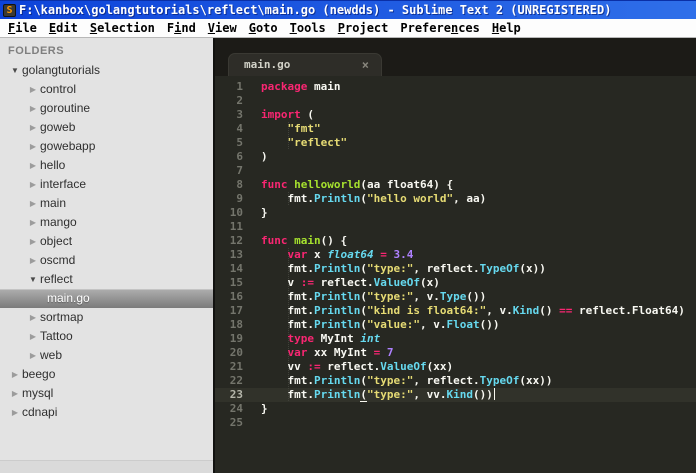 The width and height of the screenshot is (696, 473). Describe the element at coordinates (506, 28) in the screenshot. I see `menu-item-help: Help` at that location.